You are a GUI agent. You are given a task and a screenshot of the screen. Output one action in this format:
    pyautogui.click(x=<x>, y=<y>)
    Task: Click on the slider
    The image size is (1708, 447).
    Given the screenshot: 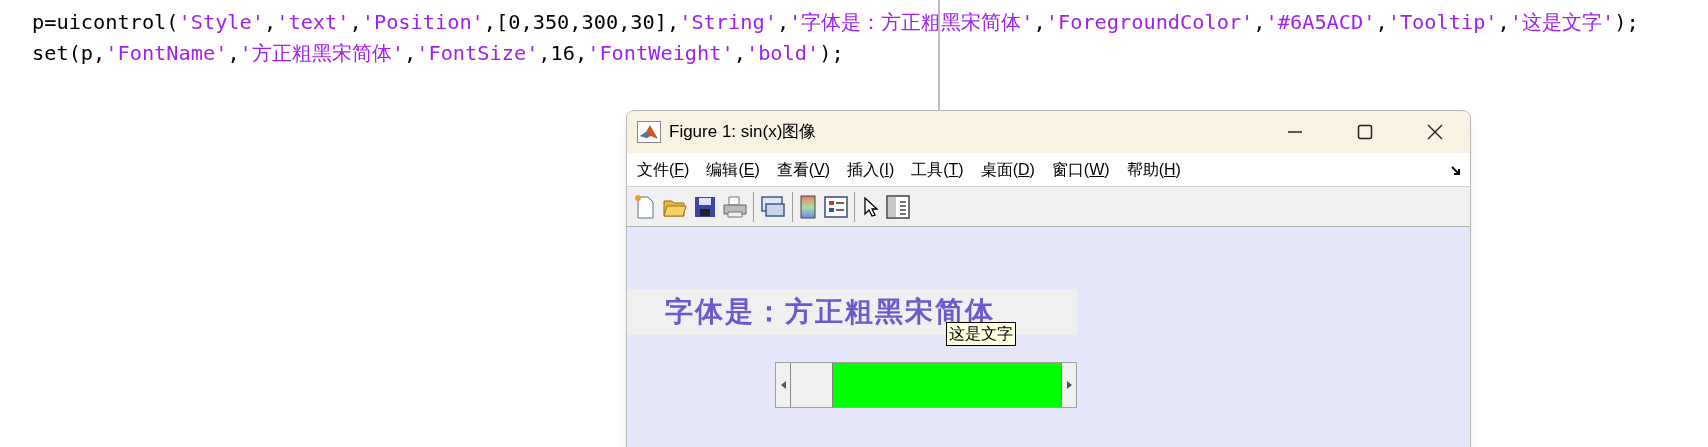 What is the action you would take?
    pyautogui.click(x=926, y=385)
    